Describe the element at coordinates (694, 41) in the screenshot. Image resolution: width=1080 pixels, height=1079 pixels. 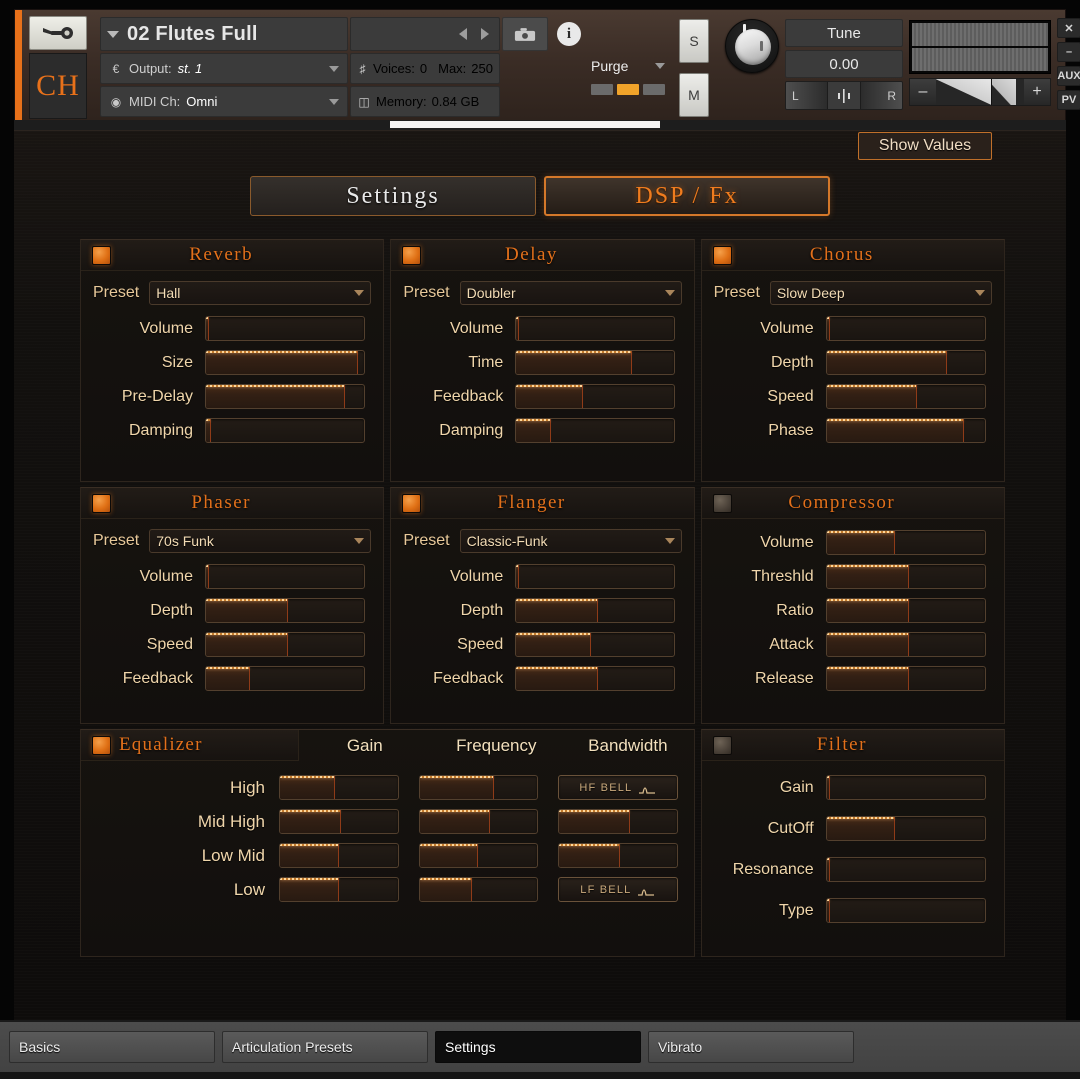
I see `solo-button: S` at that location.